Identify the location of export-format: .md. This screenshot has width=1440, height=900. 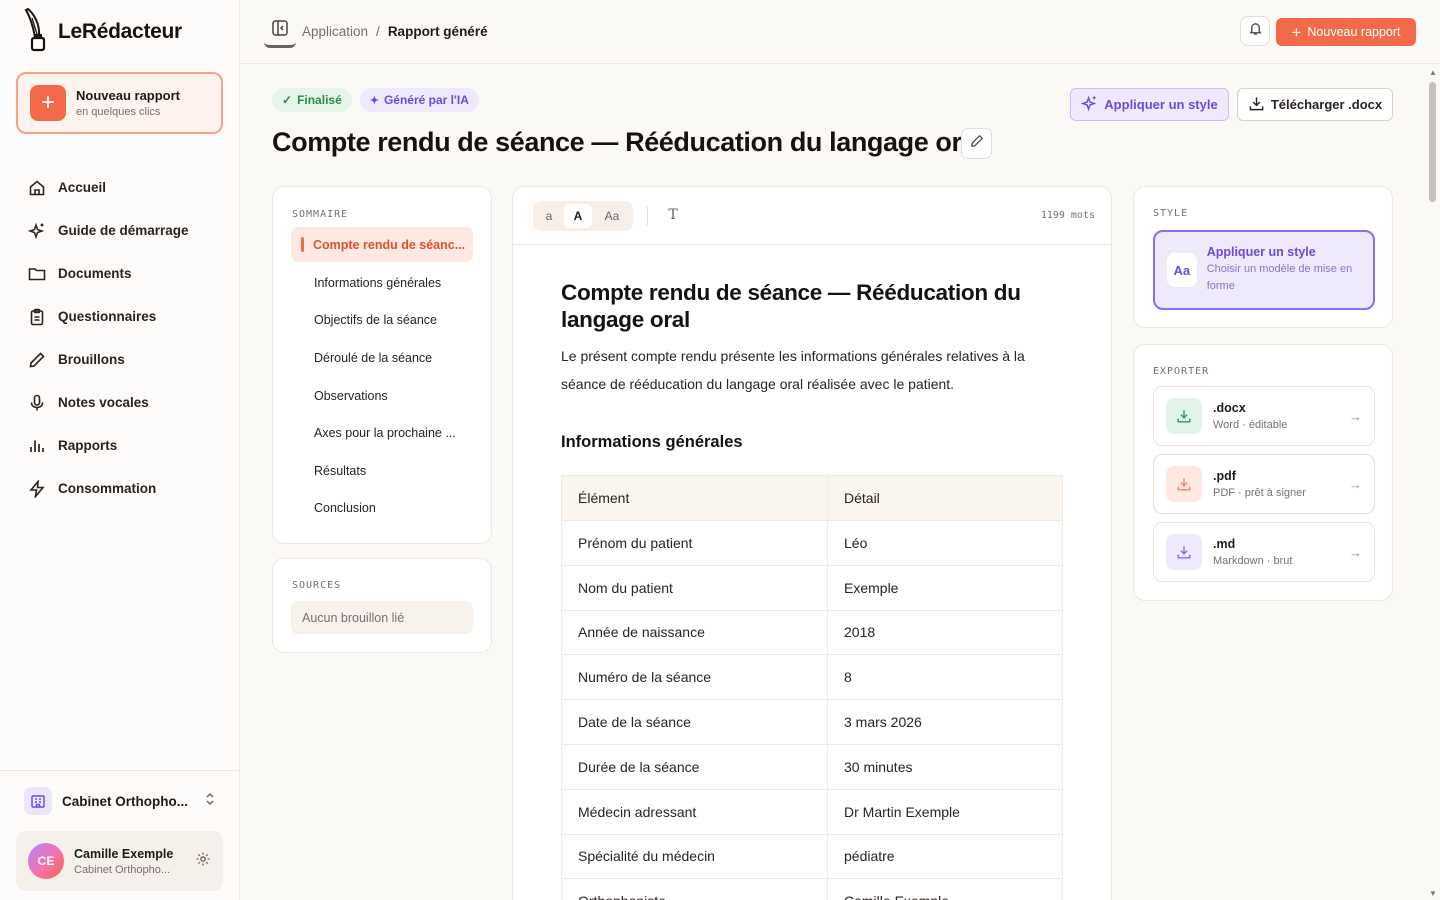
(1224, 544).